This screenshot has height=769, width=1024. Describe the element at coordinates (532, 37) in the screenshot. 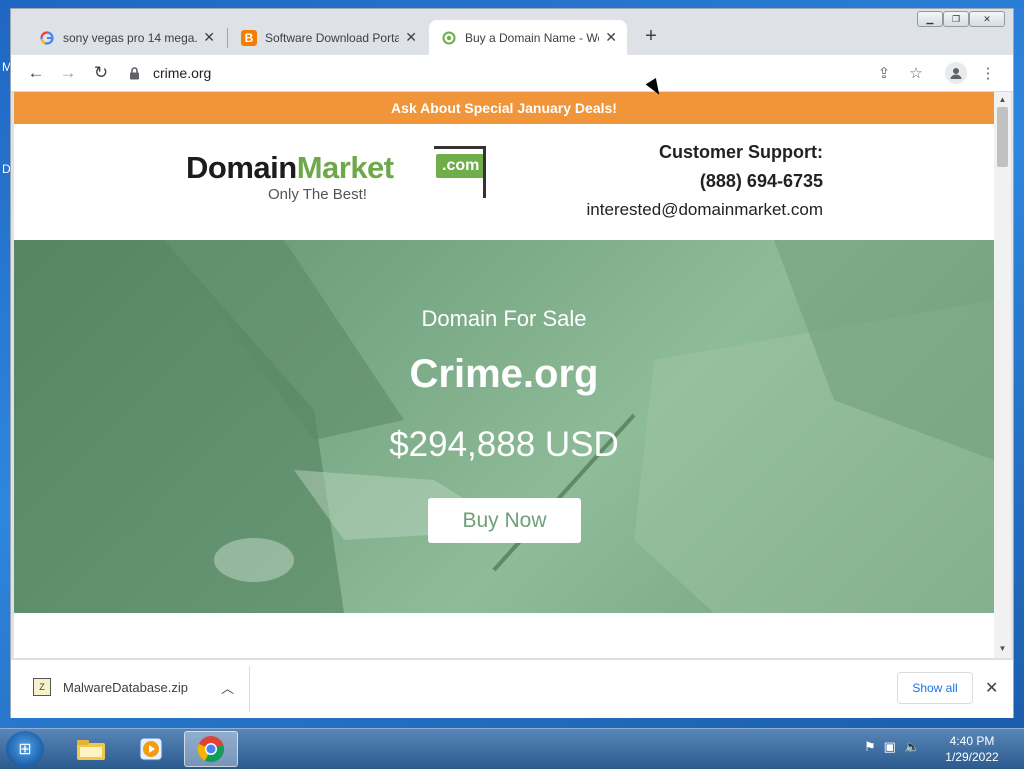

I see `tab-title: Buy a Domain Name - Wo` at that location.